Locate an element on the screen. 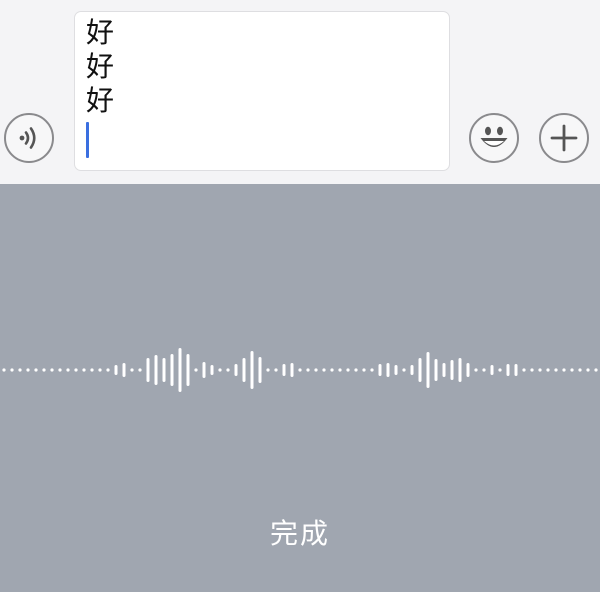 The width and height of the screenshot is (600, 592). text-cursor is located at coordinates (87, 140).